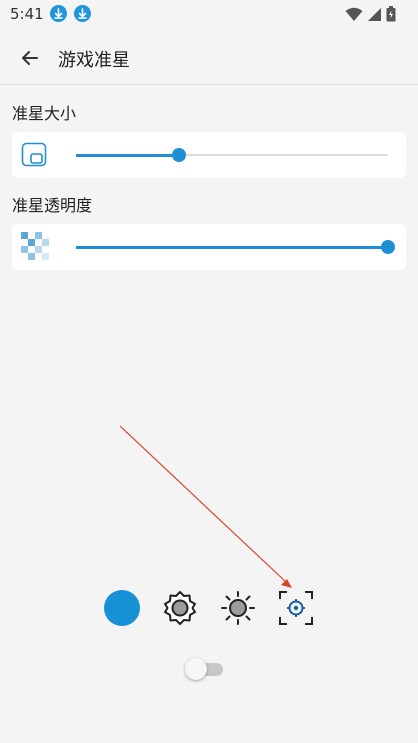  What do you see at coordinates (374, 16) in the screenshot?
I see `signal-icon` at bounding box center [374, 16].